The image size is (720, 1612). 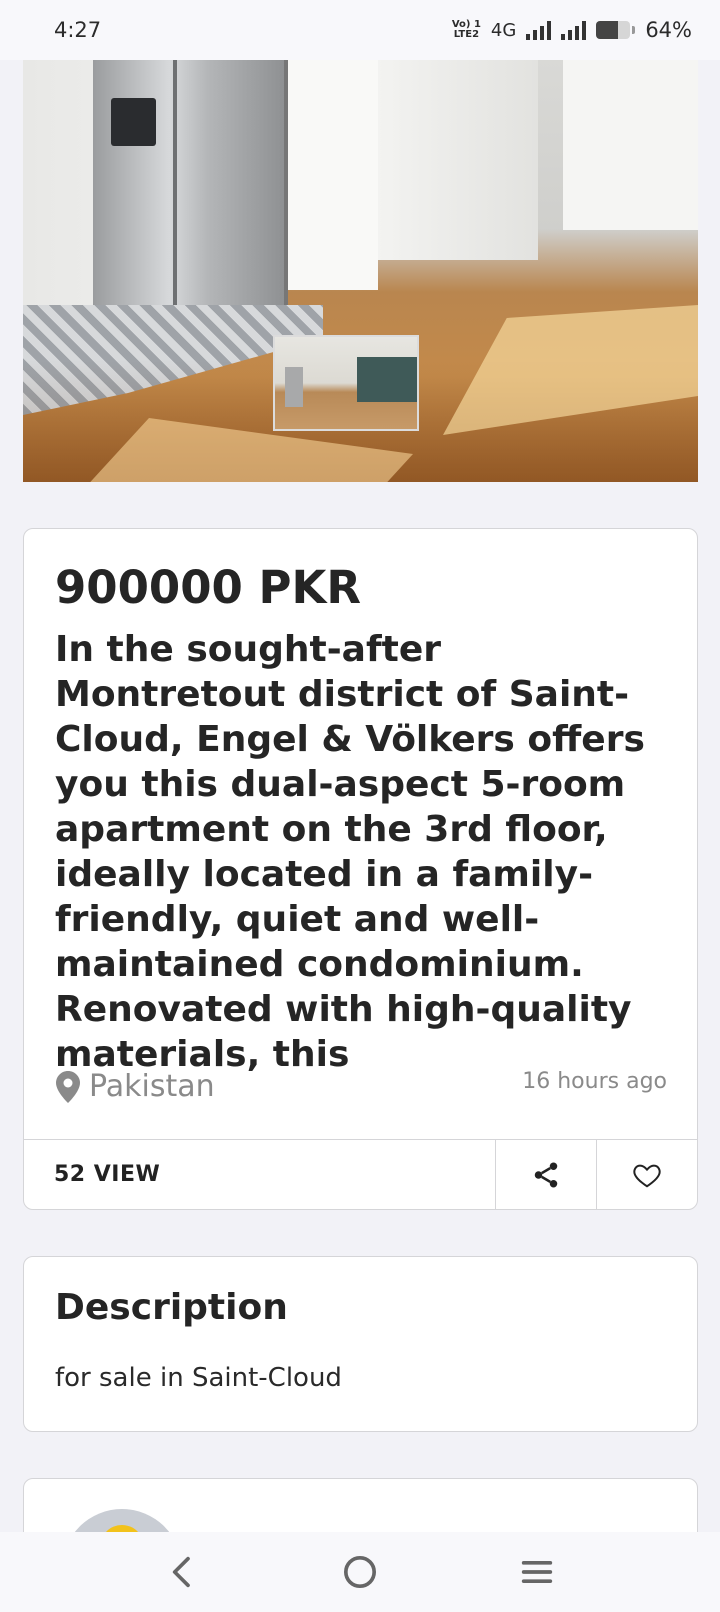 What do you see at coordinates (346, 383) in the screenshot?
I see `photo-thumbnail` at bounding box center [346, 383].